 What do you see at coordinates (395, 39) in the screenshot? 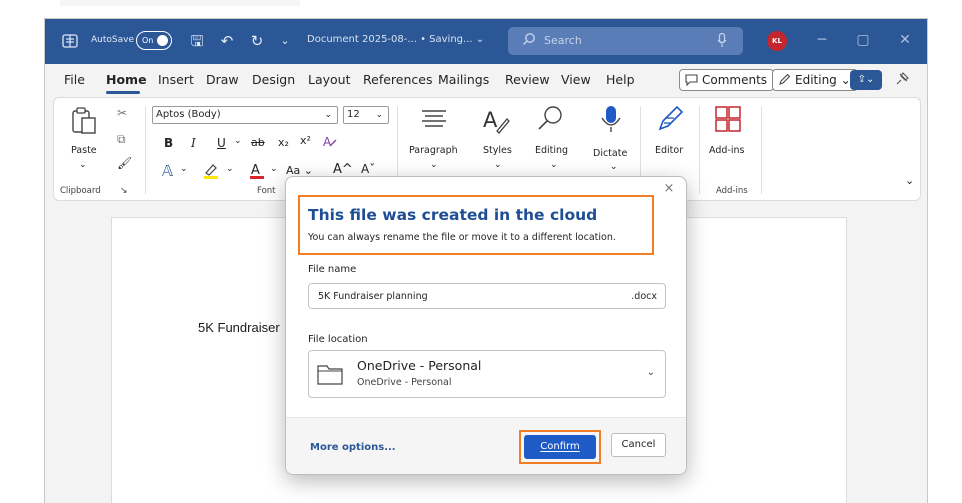
I see `document-title: Document 2025-08-... • Saving... ⌄` at bounding box center [395, 39].